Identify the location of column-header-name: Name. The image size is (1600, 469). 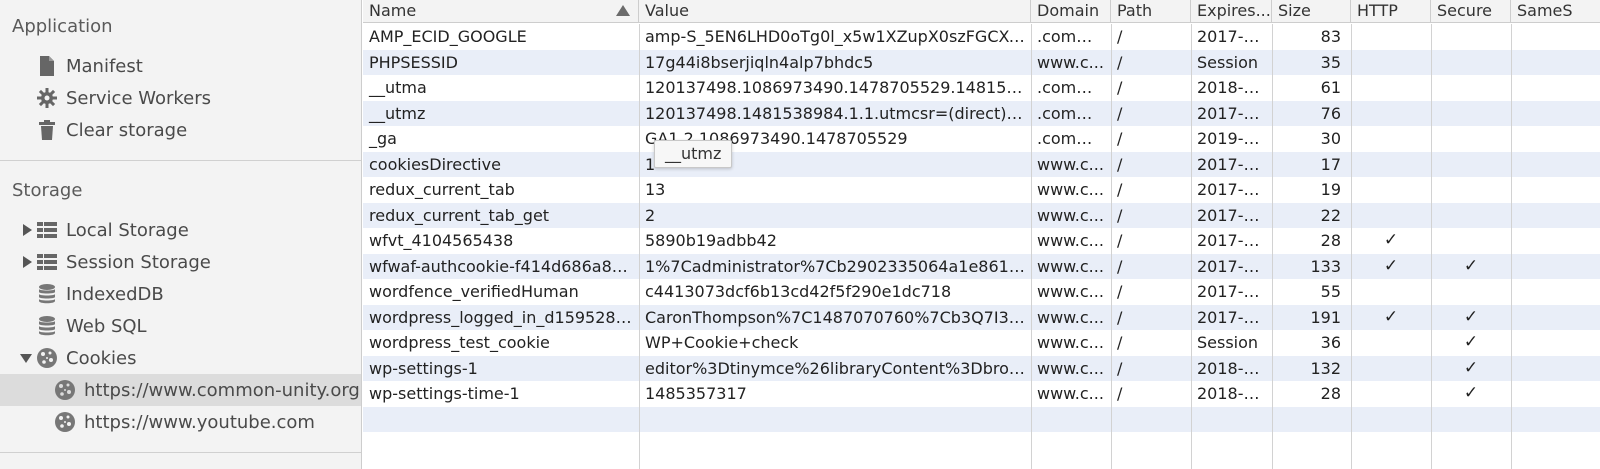
(501, 11).